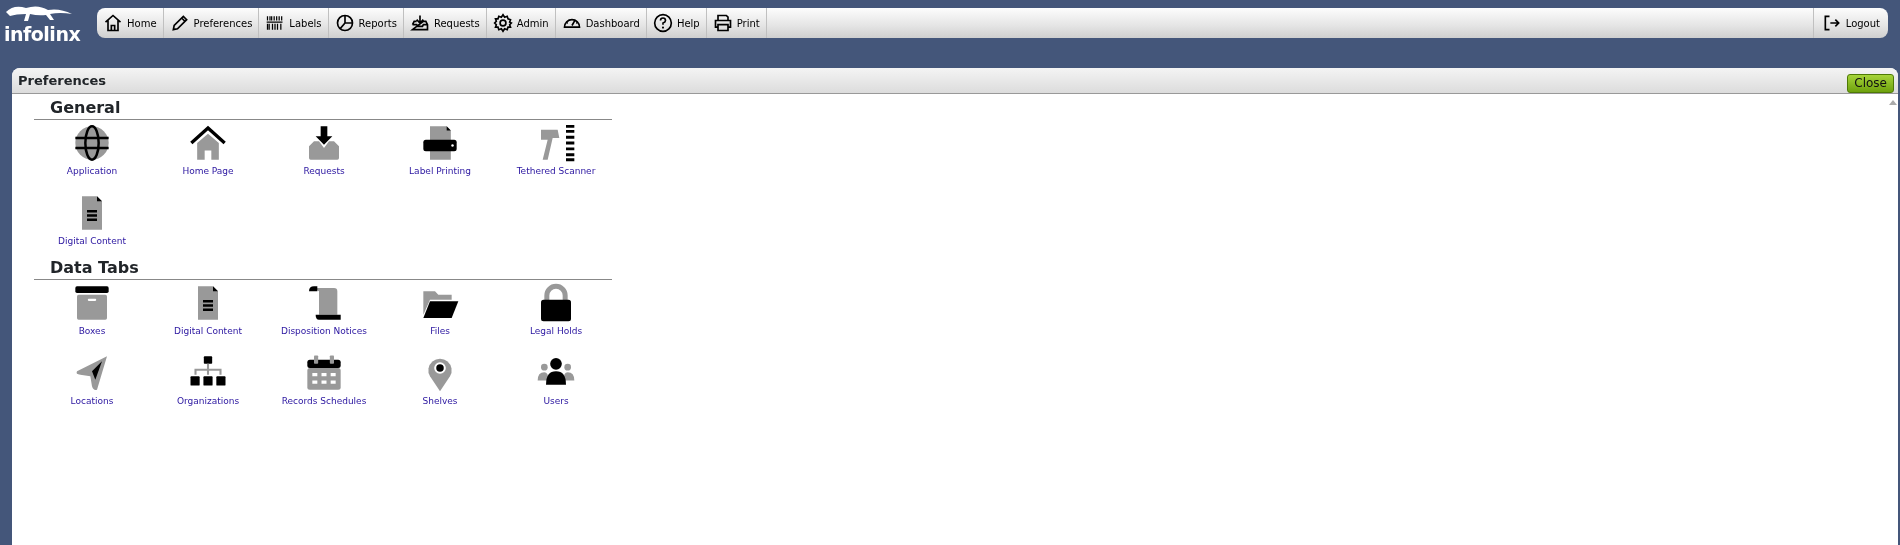 This screenshot has height=545, width=1900. I want to click on logo-text: infolinx, so click(42, 34).